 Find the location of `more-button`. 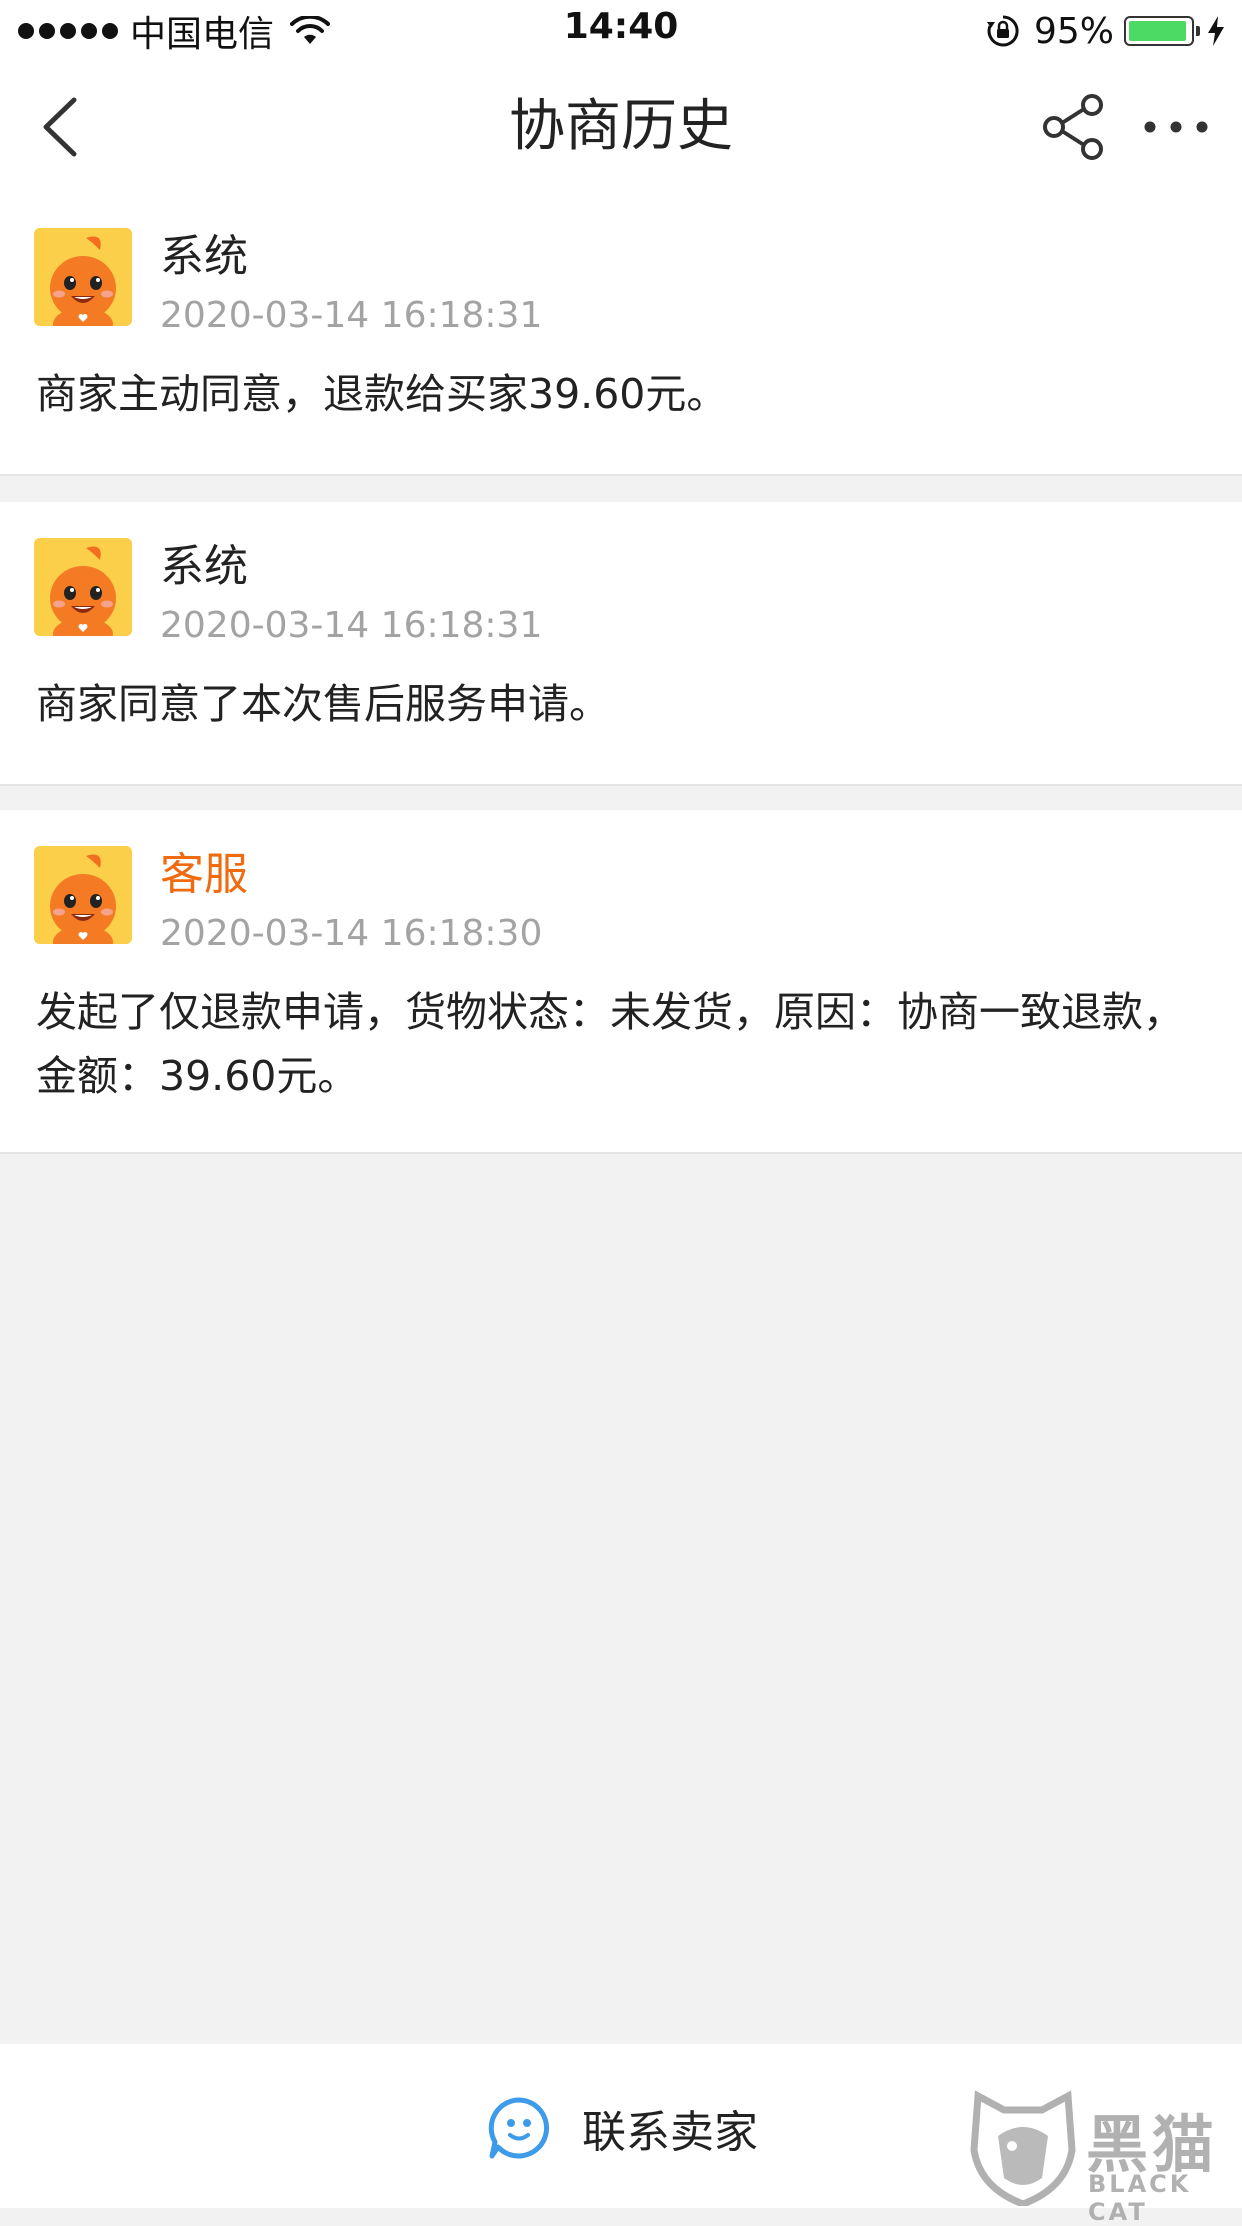

more-button is located at coordinates (1176, 127).